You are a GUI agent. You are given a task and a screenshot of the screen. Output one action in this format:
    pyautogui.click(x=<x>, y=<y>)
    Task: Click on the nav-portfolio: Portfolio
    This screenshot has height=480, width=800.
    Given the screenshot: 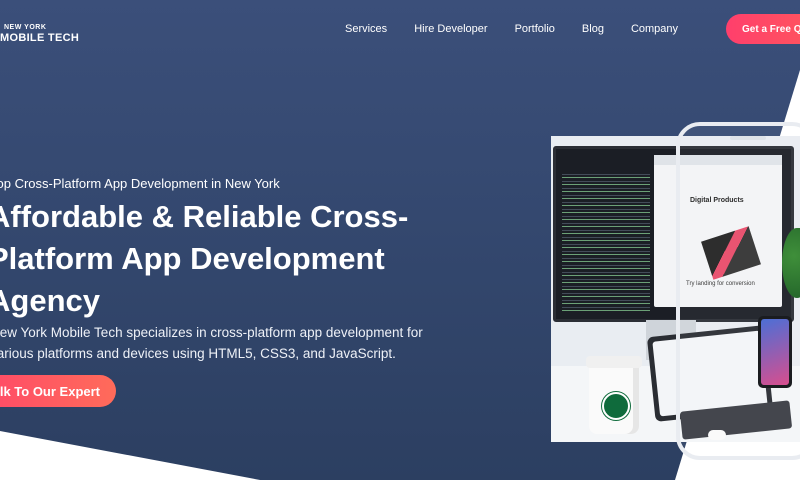 What is the action you would take?
    pyautogui.click(x=535, y=29)
    